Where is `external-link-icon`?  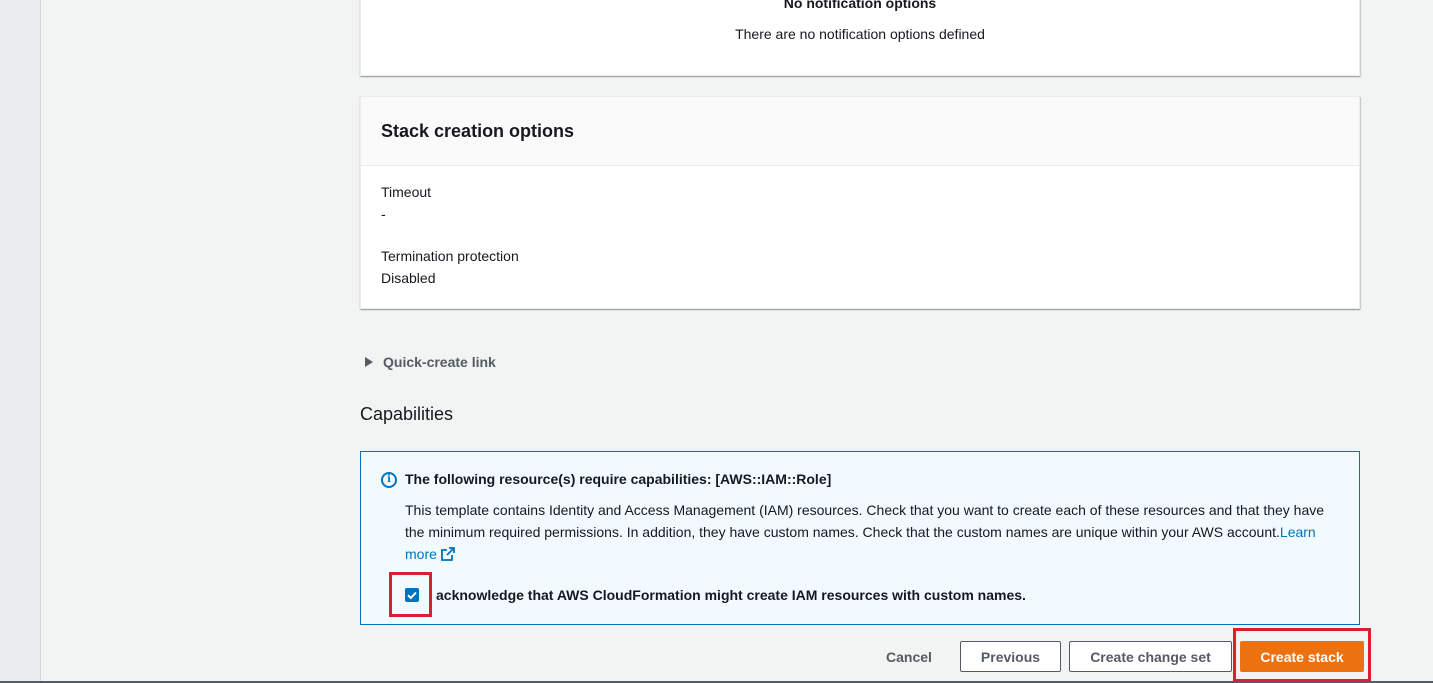
external-link-icon is located at coordinates (448, 554).